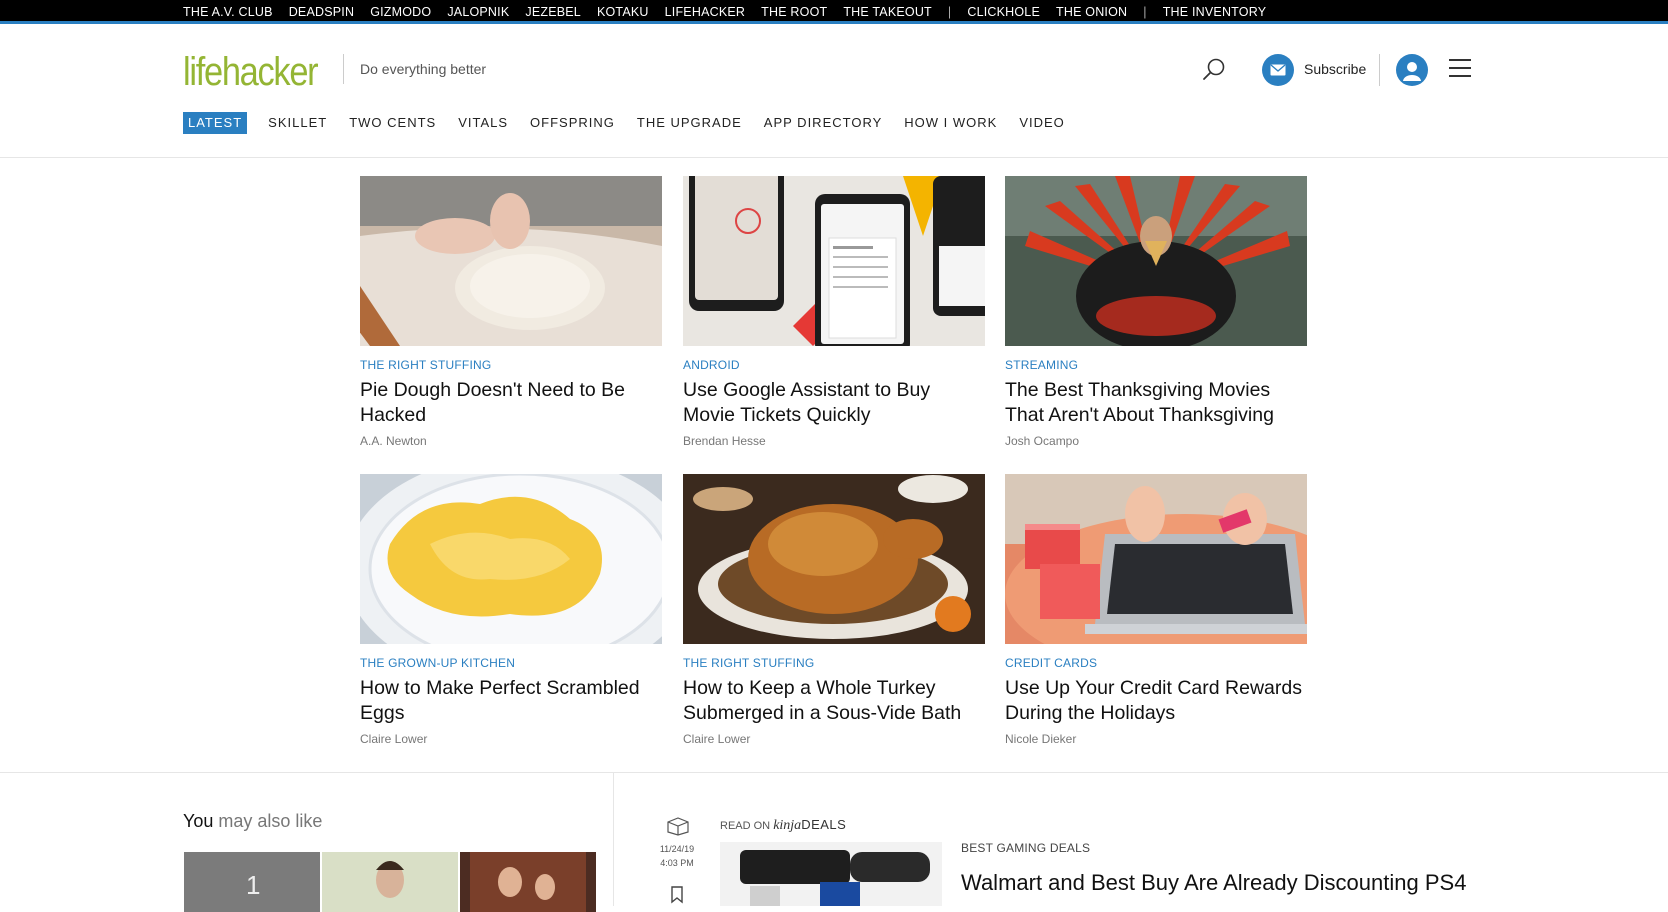  Describe the element at coordinates (400, 12) in the screenshot. I see `network-link: GIZMODO` at that location.